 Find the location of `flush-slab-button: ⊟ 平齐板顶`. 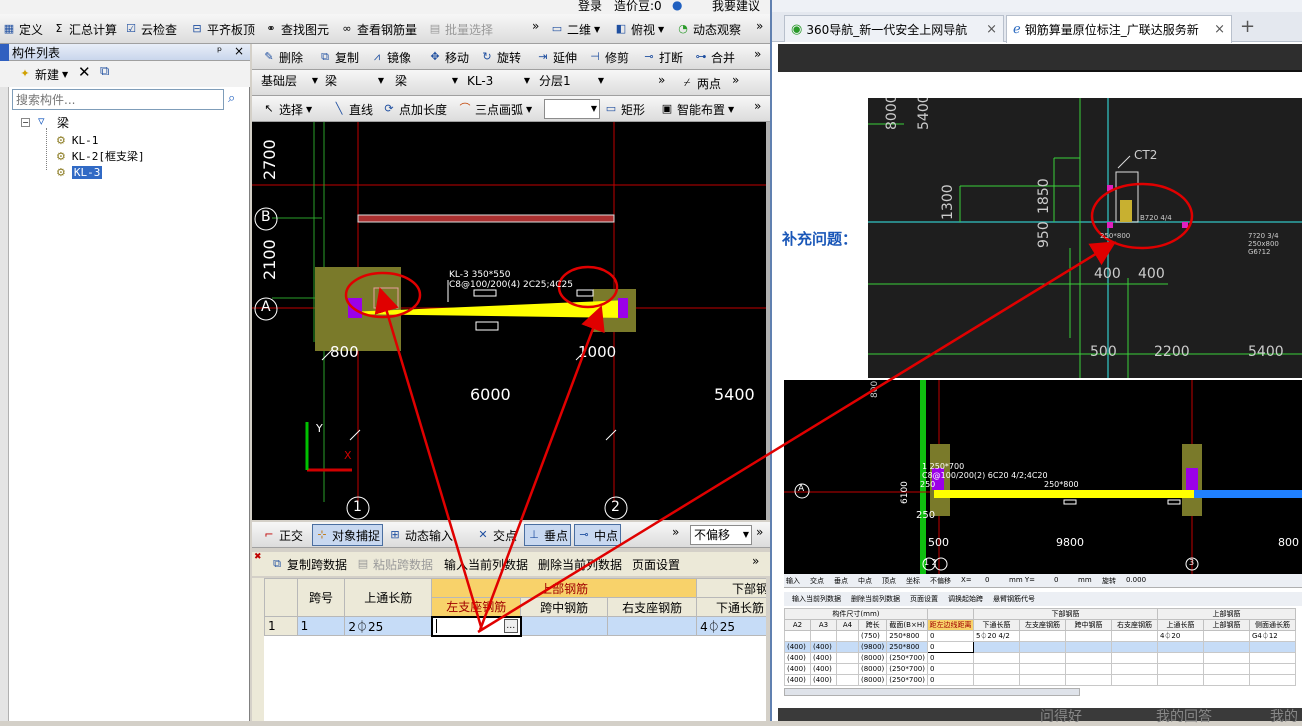

flush-slab-button: ⊟ 平齐板顶 is located at coordinates (222, 29).